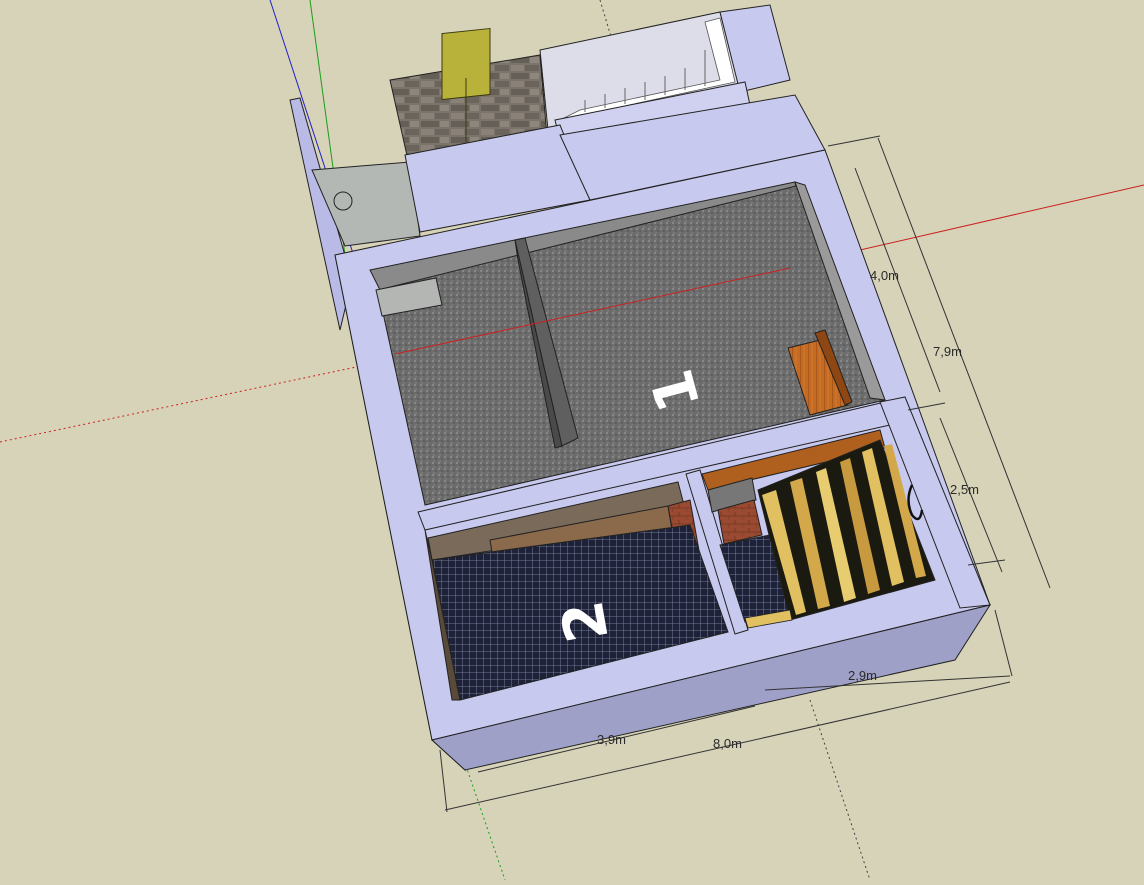 This screenshot has height=885, width=1144. Describe the element at coordinates (840, 790) in the screenshot. I see `black-guide-dotted-bottom` at that location.